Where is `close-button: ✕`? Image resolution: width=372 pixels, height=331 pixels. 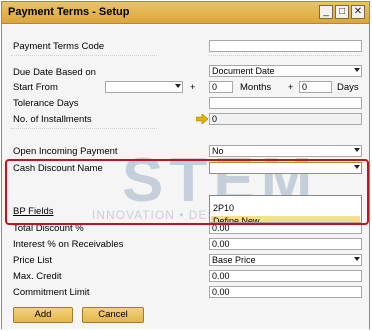
close-button: ✕ is located at coordinates (358, 12).